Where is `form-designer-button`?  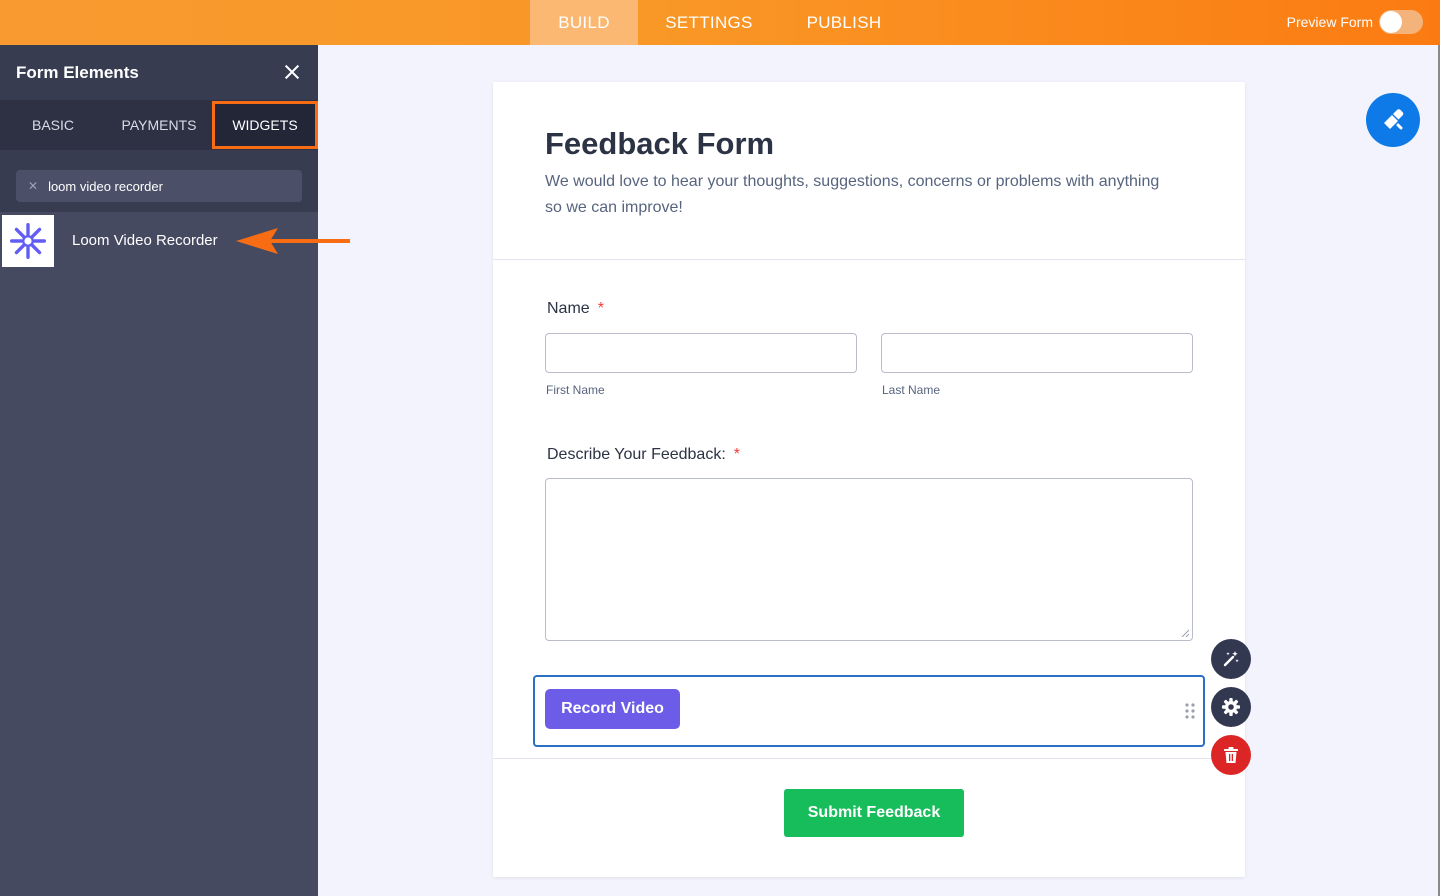 form-designer-button is located at coordinates (1393, 120).